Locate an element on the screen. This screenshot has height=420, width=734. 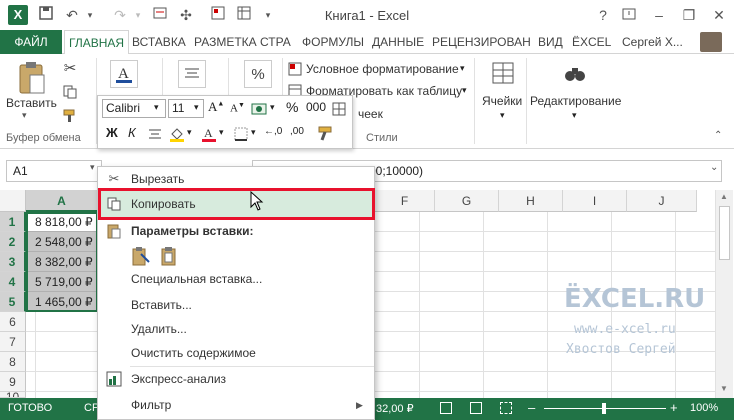
row-header-9: 9 is located at coordinates (13, 382).